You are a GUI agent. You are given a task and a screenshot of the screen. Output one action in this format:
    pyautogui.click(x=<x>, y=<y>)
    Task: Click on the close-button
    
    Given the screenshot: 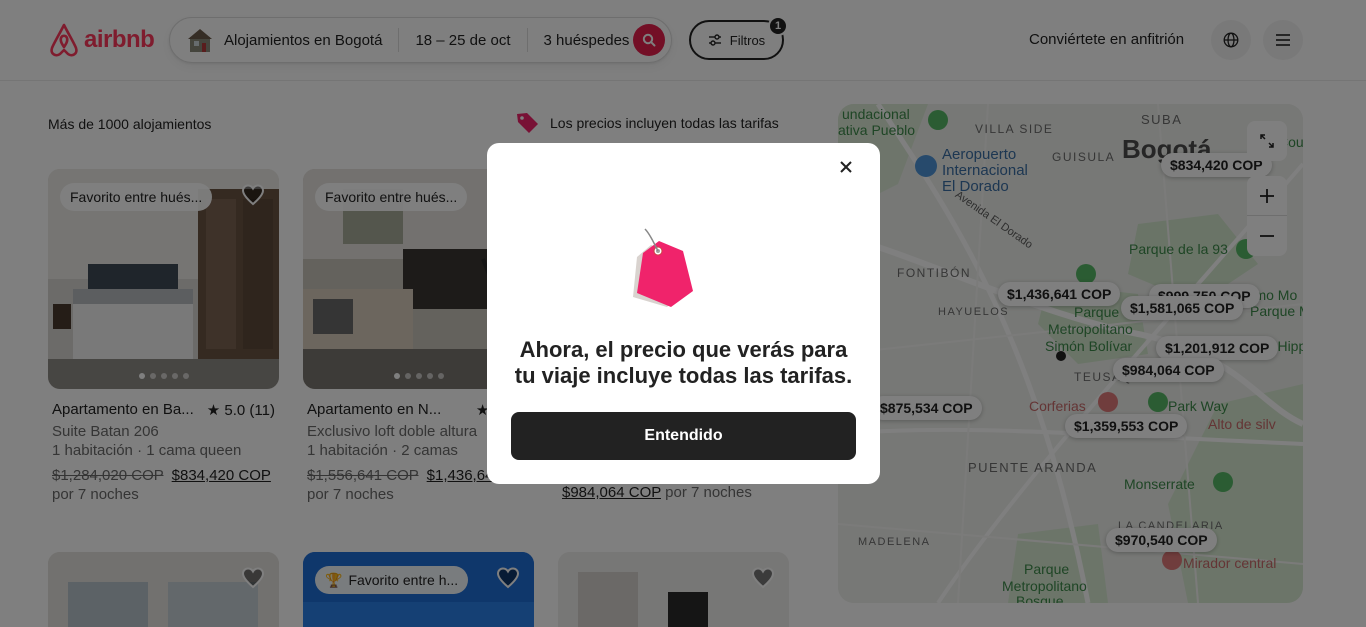 What is the action you would take?
    pyautogui.click(x=846, y=167)
    